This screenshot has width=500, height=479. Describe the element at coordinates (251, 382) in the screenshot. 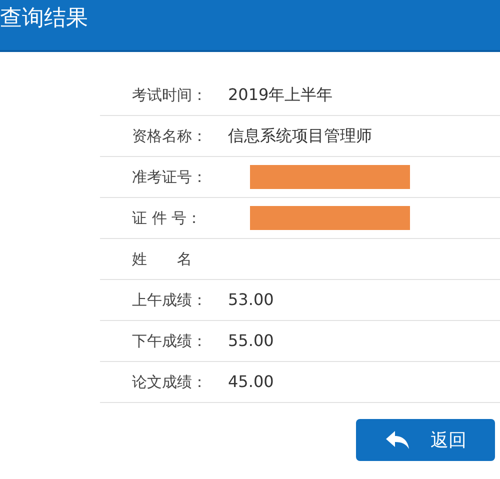

I see `field-value: 45.00` at that location.